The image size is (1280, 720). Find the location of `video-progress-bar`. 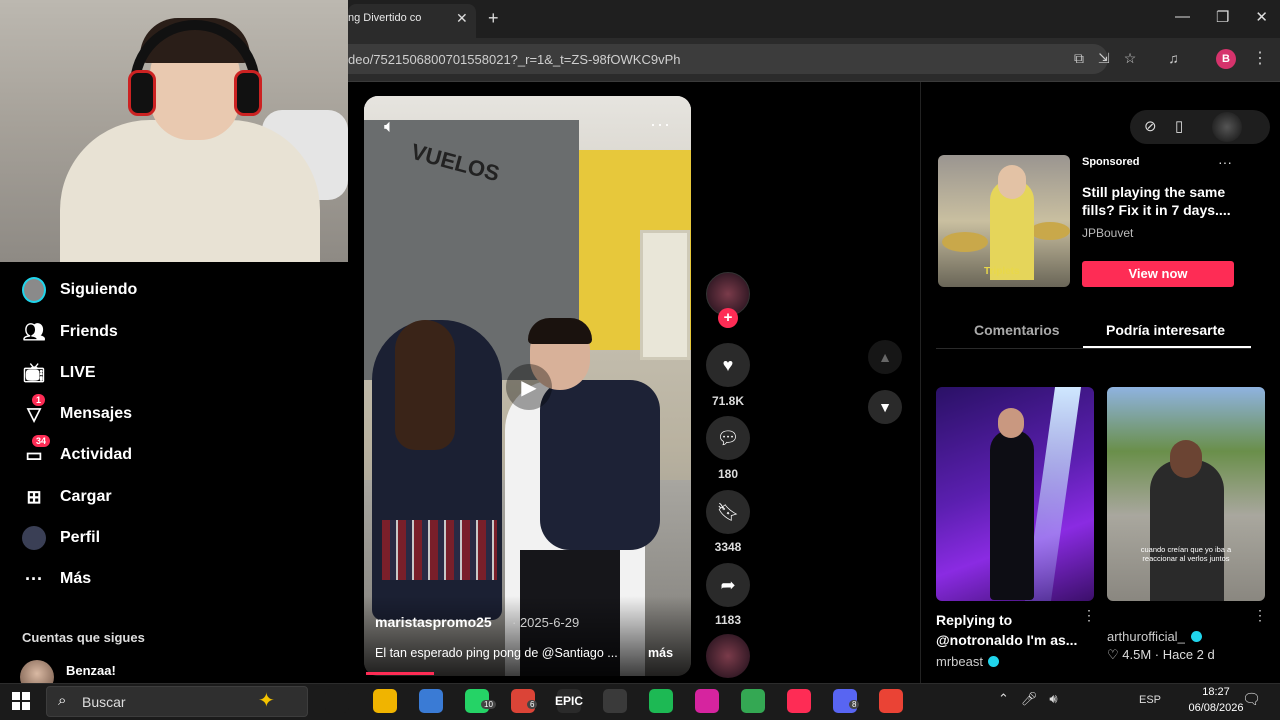

video-progress-bar is located at coordinates (400, 673).